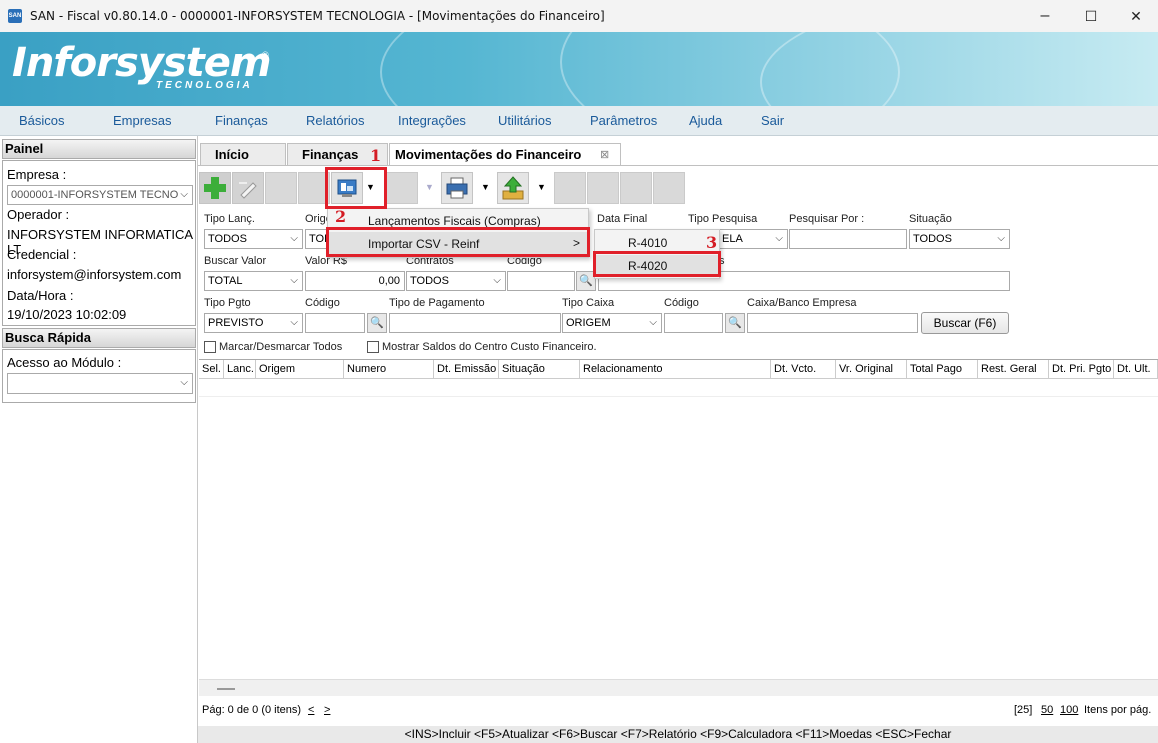 This screenshot has width=1158, height=743. I want to click on header-banner: Inforsystem ® TECNOLOGIA, so click(579, 69).